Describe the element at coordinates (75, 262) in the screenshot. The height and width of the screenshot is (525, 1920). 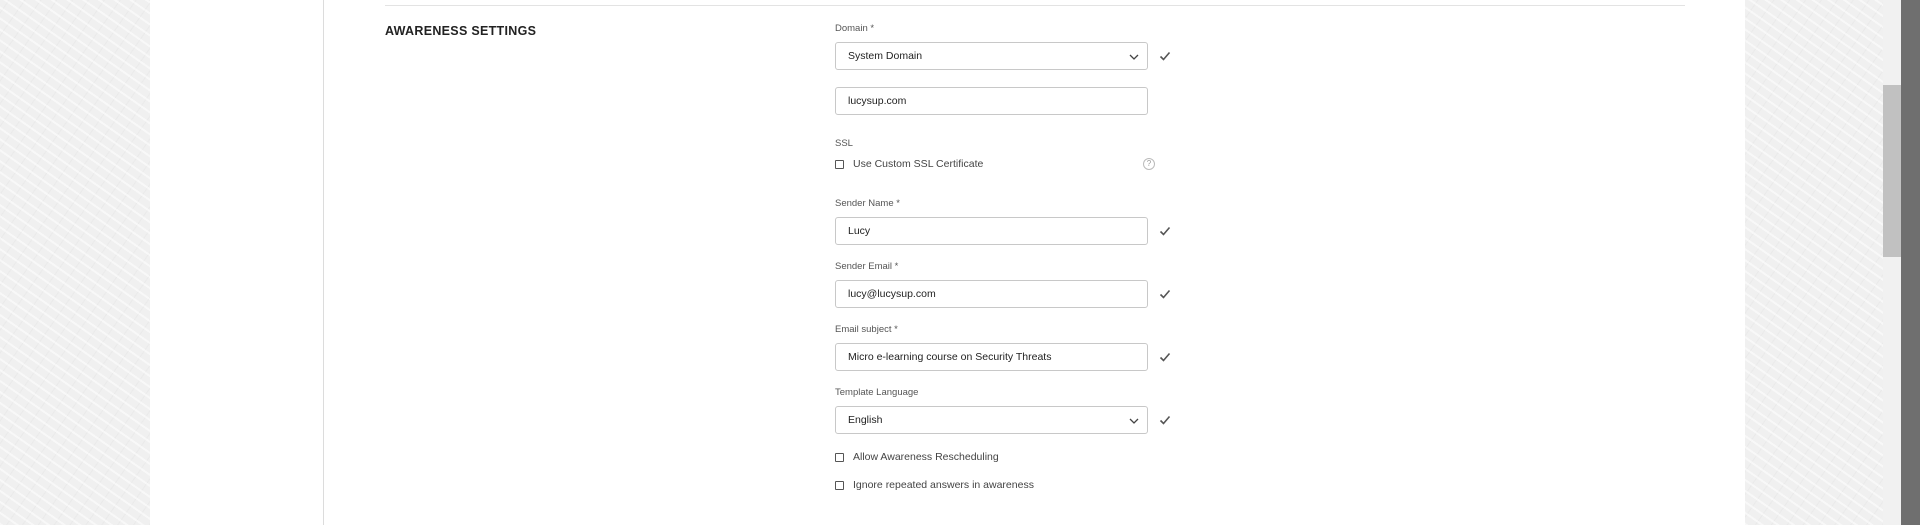
I see `background-pattern-left` at that location.